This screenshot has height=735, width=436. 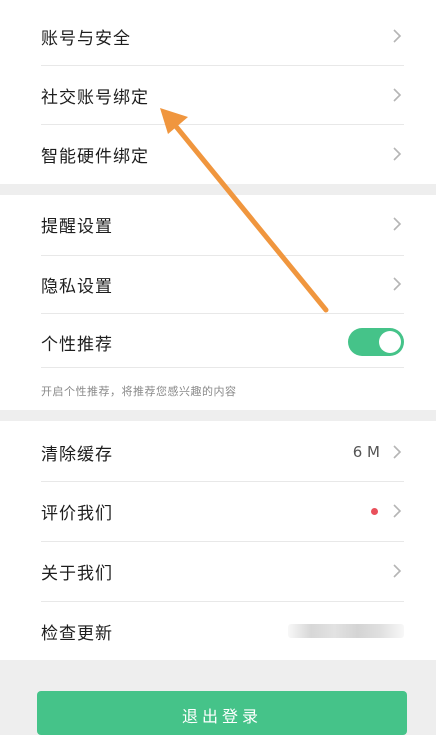 What do you see at coordinates (86, 38) in the screenshot?
I see `menu-item-label: 账号与安全` at bounding box center [86, 38].